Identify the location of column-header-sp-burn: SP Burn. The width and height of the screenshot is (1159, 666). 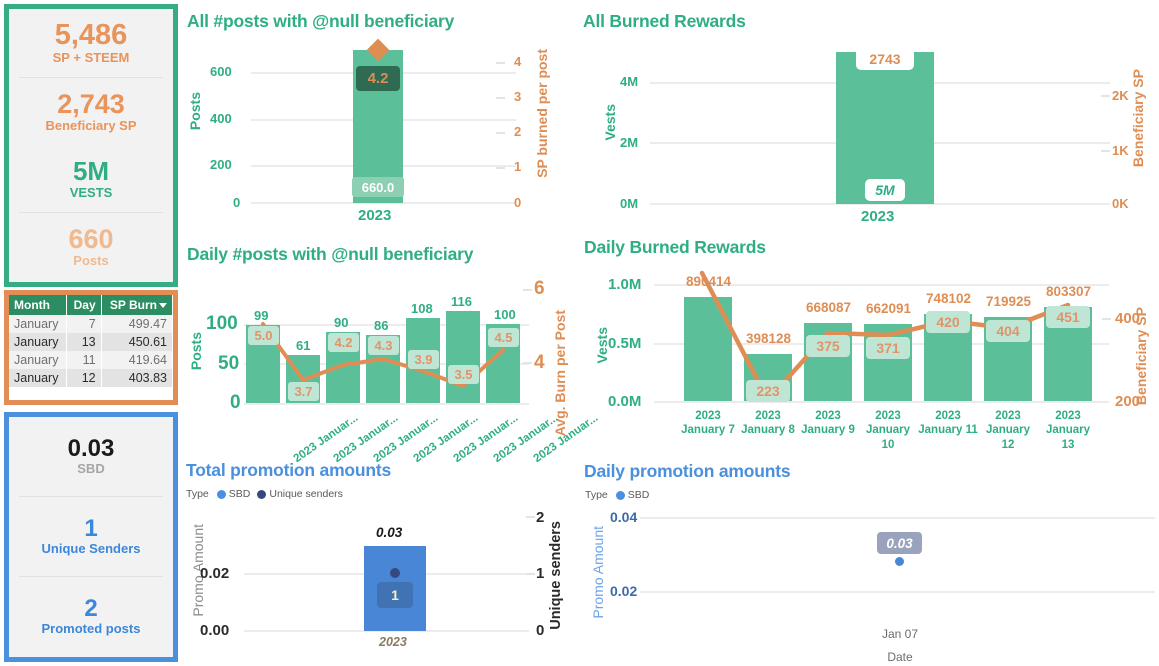
(137, 305).